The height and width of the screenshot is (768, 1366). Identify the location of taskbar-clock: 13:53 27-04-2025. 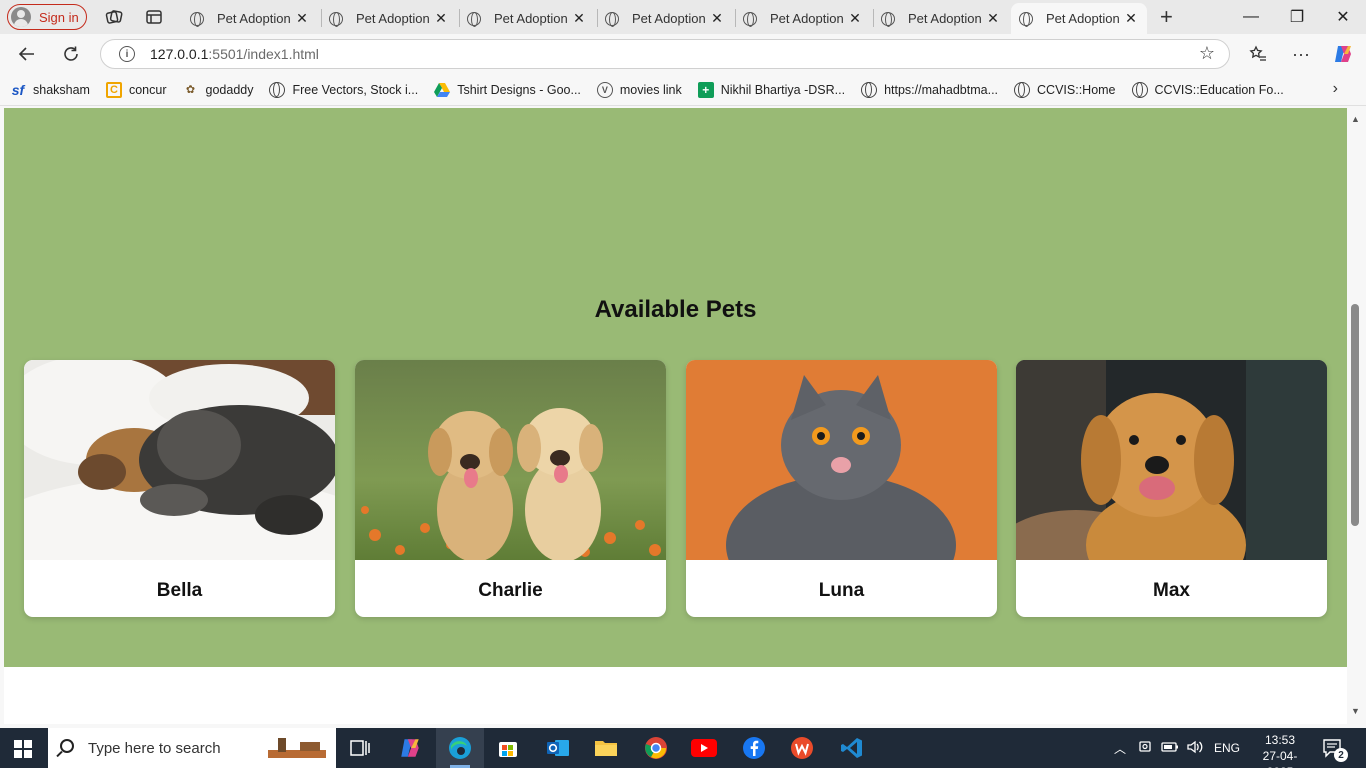
(1280, 750).